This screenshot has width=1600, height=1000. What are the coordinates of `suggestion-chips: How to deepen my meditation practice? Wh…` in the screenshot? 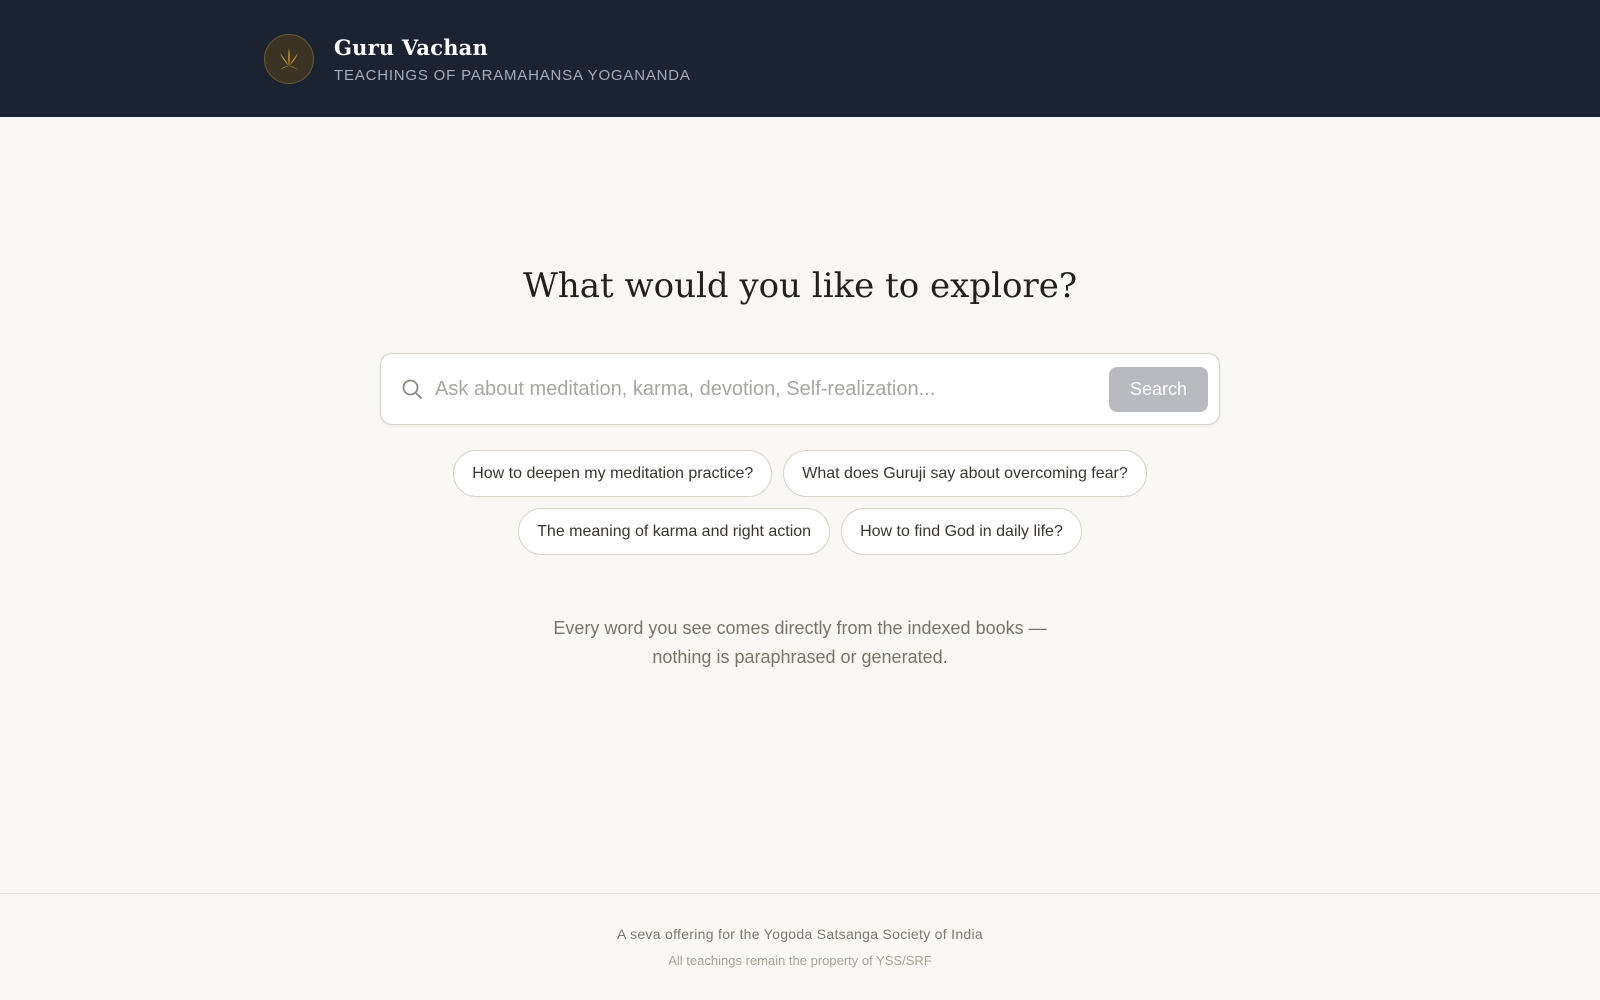 It's located at (800, 502).